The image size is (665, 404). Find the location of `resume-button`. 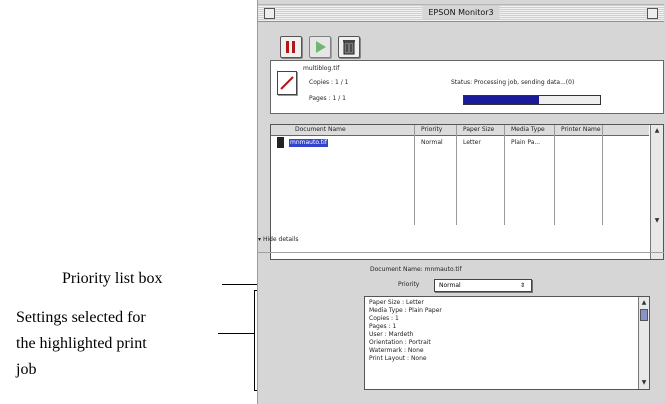

resume-button is located at coordinates (320, 47).